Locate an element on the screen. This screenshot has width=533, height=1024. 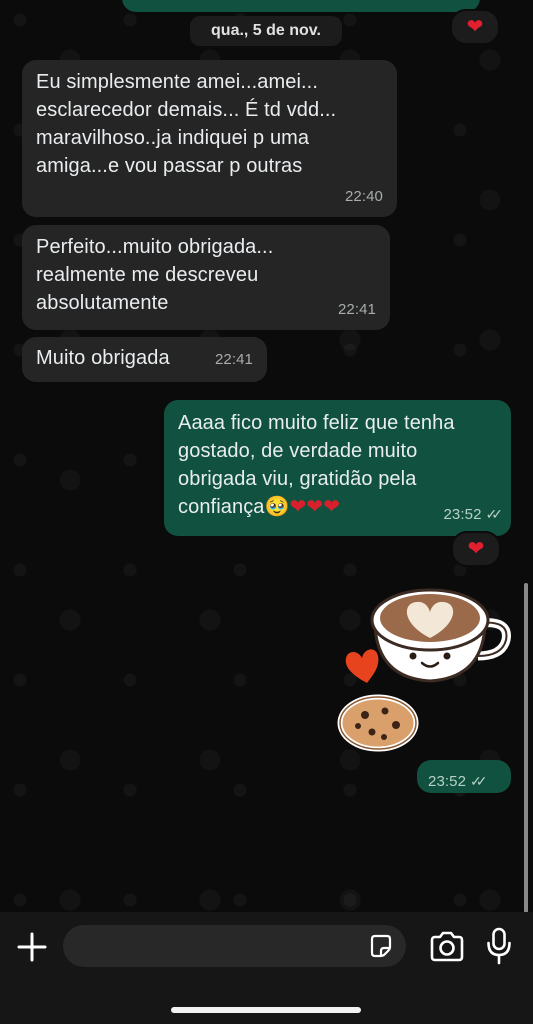
sticker-timestamp: 23:52 ✓✓ is located at coordinates (464, 776).